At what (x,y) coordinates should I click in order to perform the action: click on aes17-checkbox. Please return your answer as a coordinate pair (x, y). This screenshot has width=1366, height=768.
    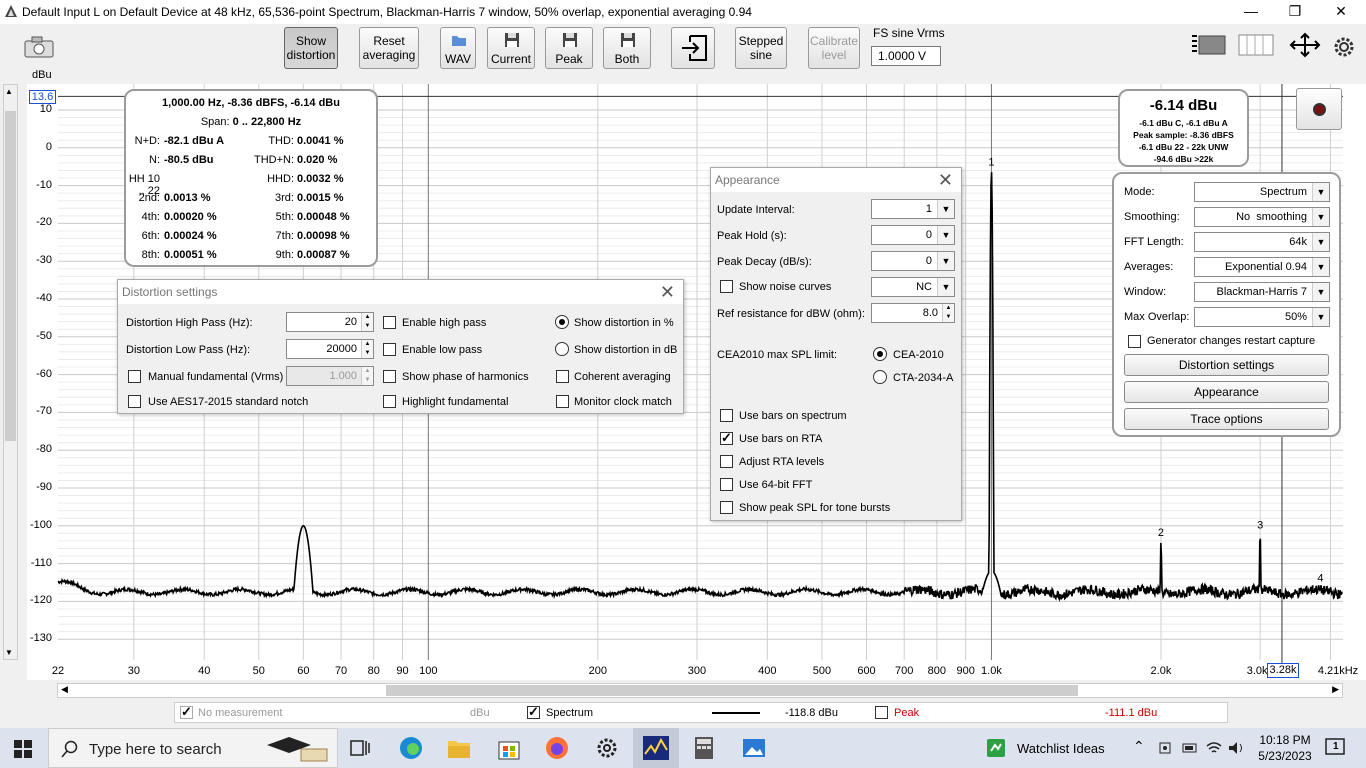
    Looking at the image, I should click on (134, 401).